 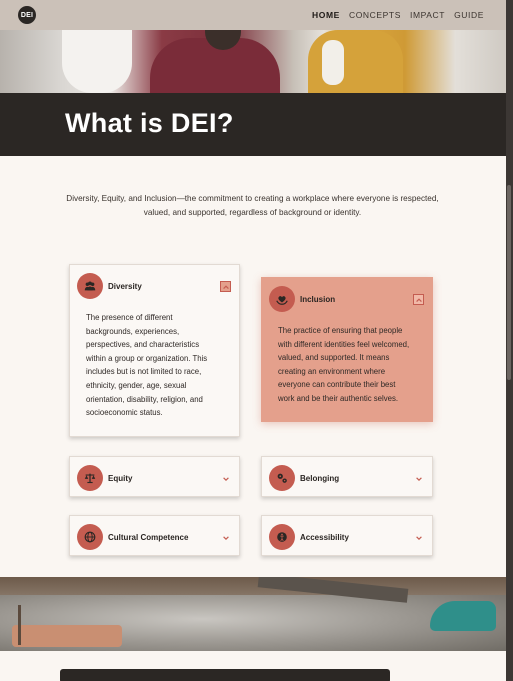 I want to click on scrollbar-thumb, so click(x=509, y=282).